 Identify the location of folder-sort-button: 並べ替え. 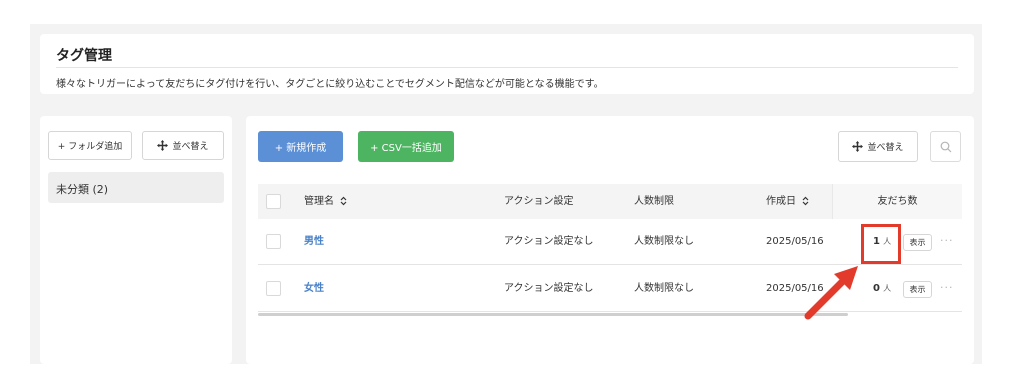
(183, 145).